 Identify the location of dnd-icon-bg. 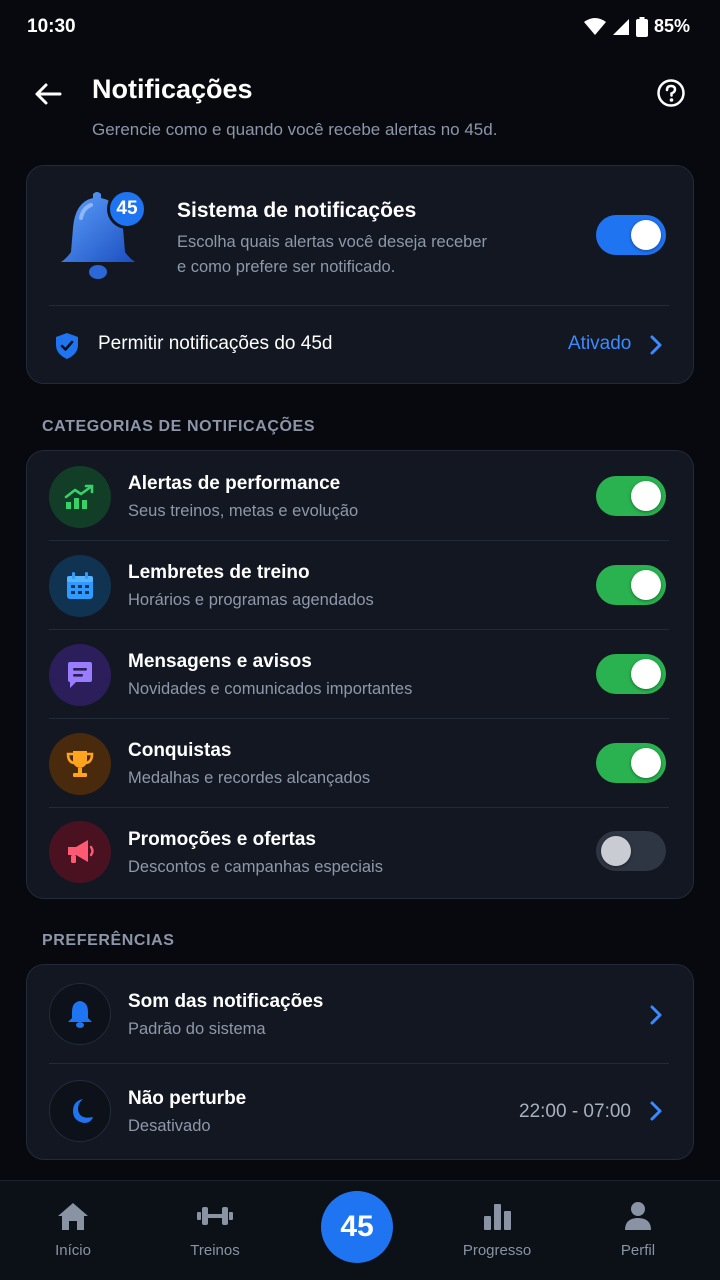
(80, 1111).